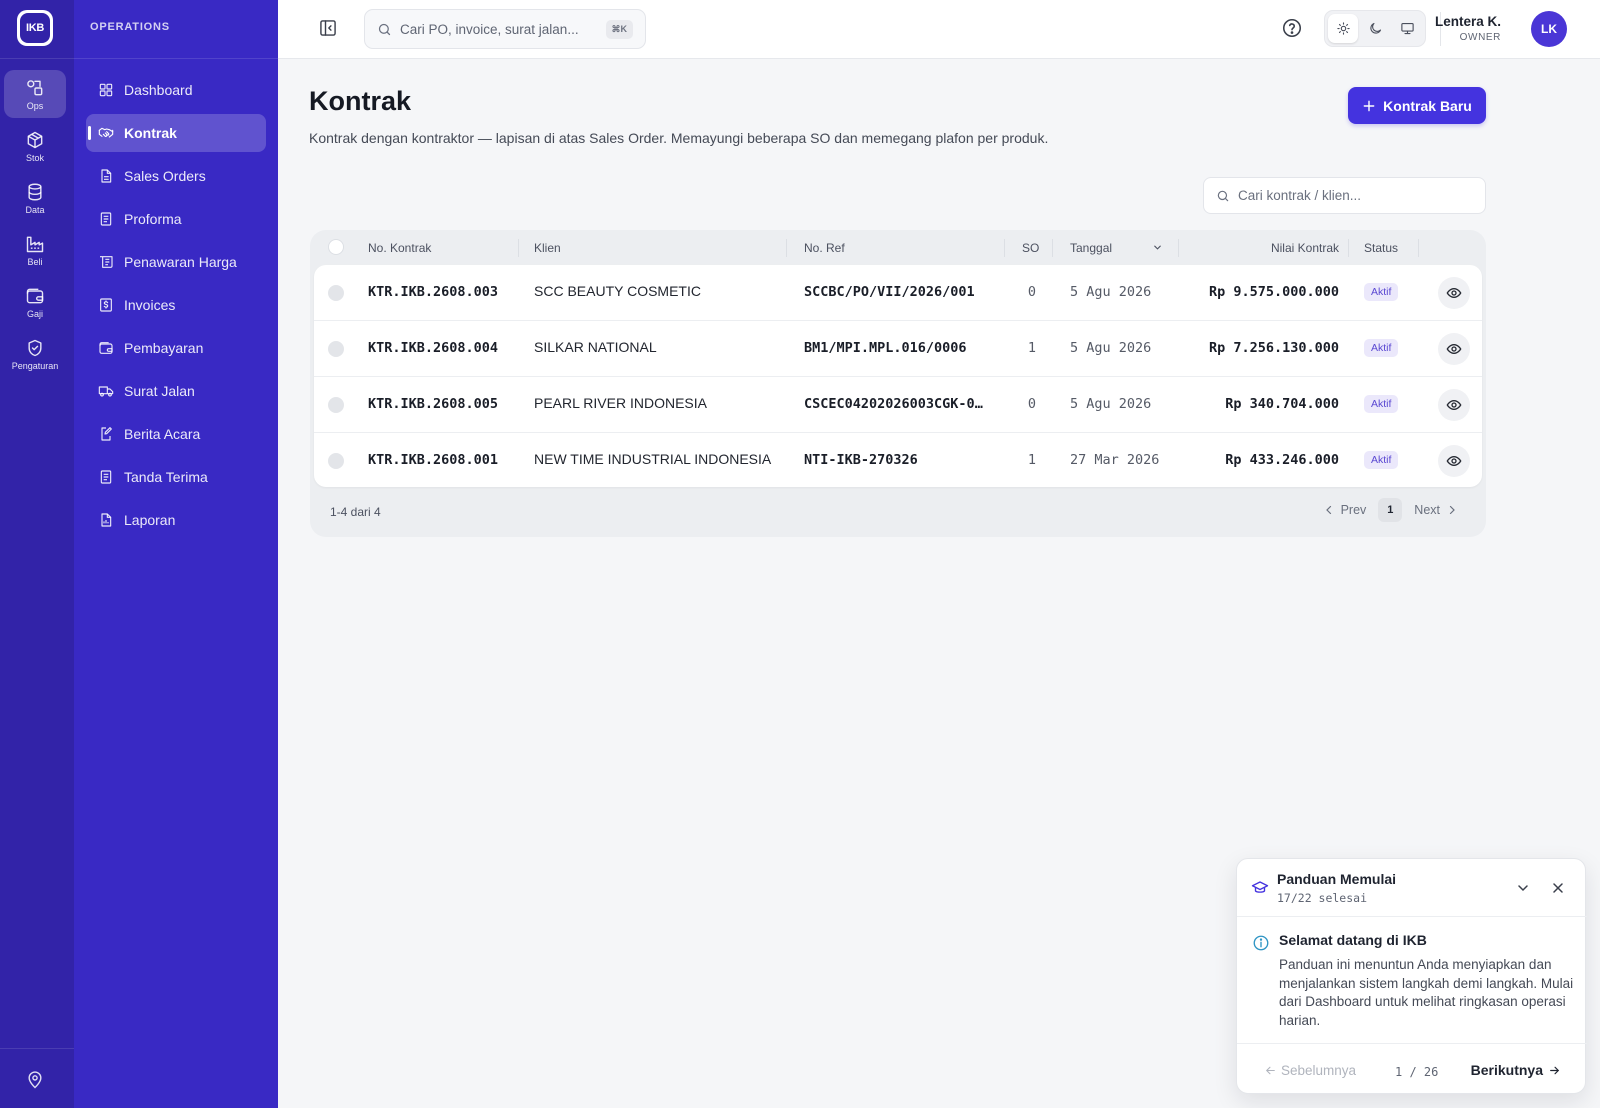 This screenshot has height=1108, width=1600. What do you see at coordinates (1322, 898) in the screenshot?
I see `guide-progress: 17/22 selesai` at bounding box center [1322, 898].